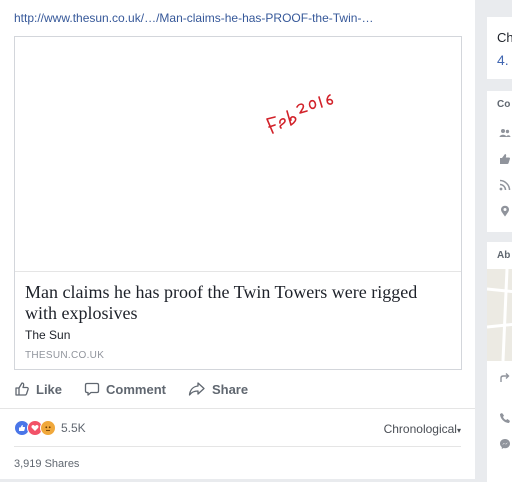 This screenshot has height=482, width=512. I want to click on share-button: Share, so click(218, 389).